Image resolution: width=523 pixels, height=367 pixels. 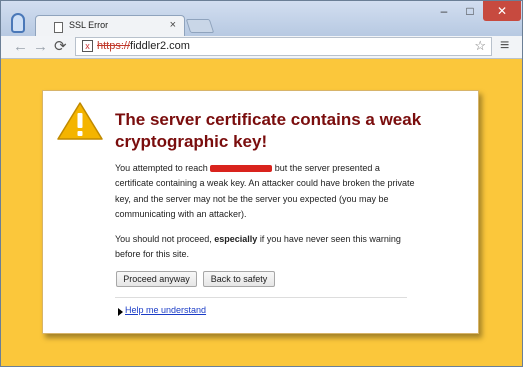 What do you see at coordinates (200, 26) in the screenshot?
I see `new-tab-button` at bounding box center [200, 26].